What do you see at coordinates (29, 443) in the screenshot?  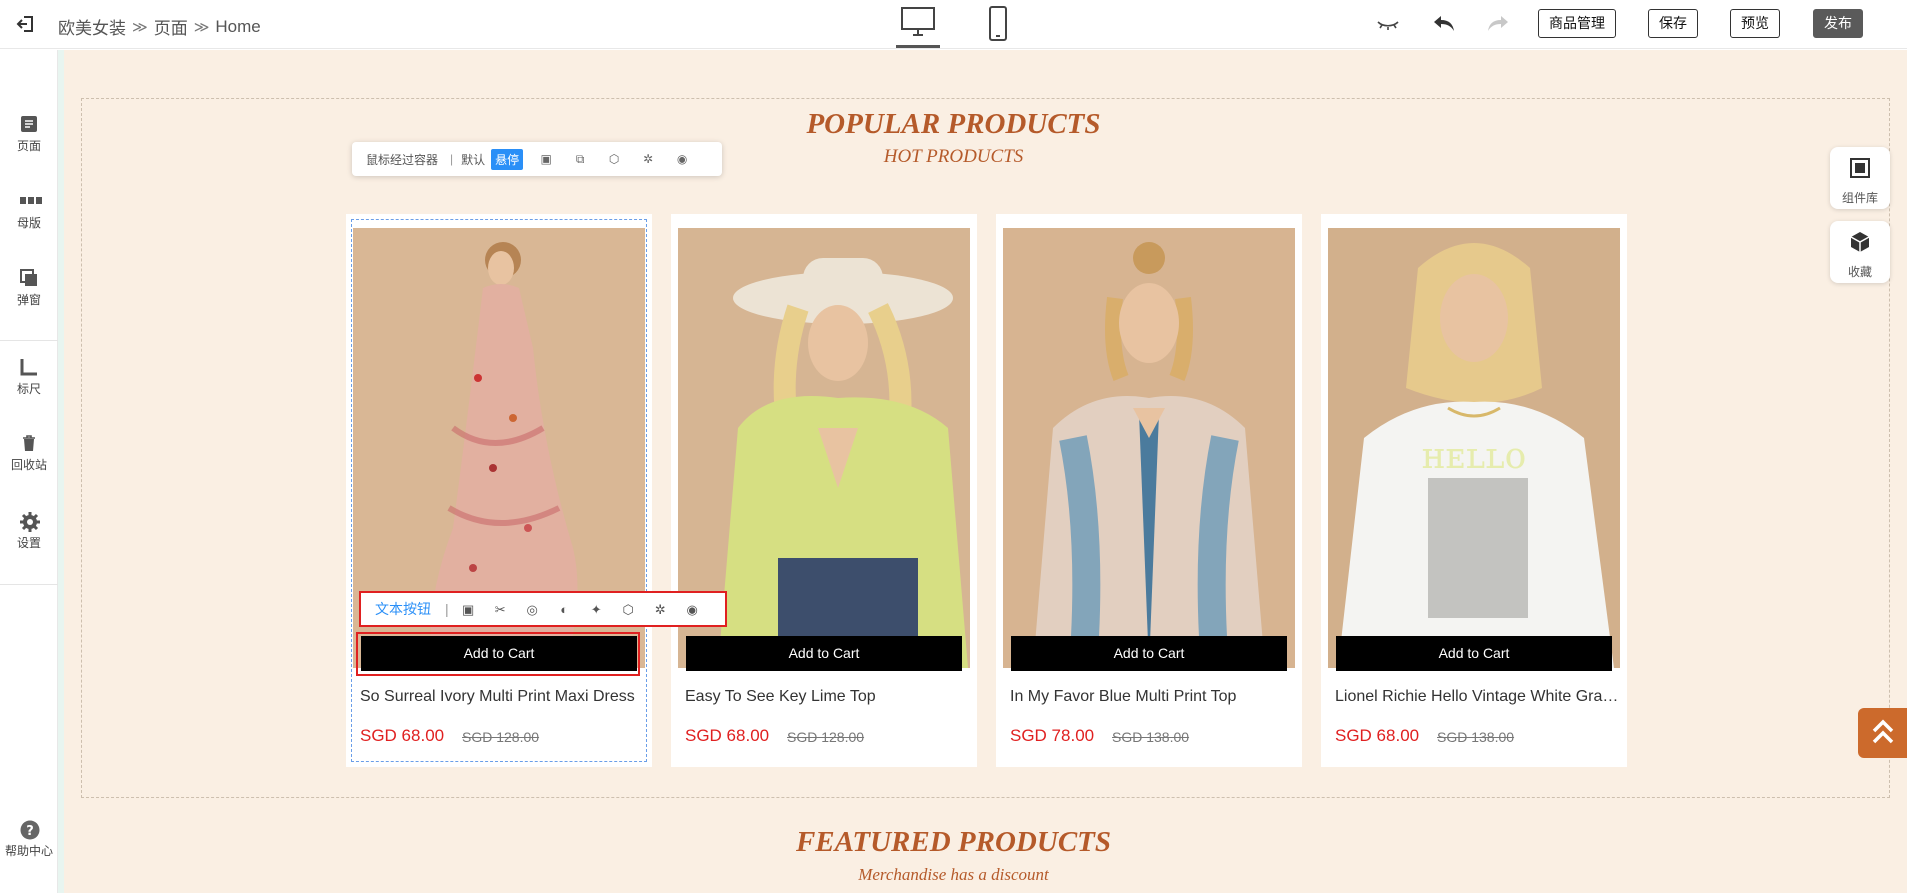 I see `recycle-bin-icon` at bounding box center [29, 443].